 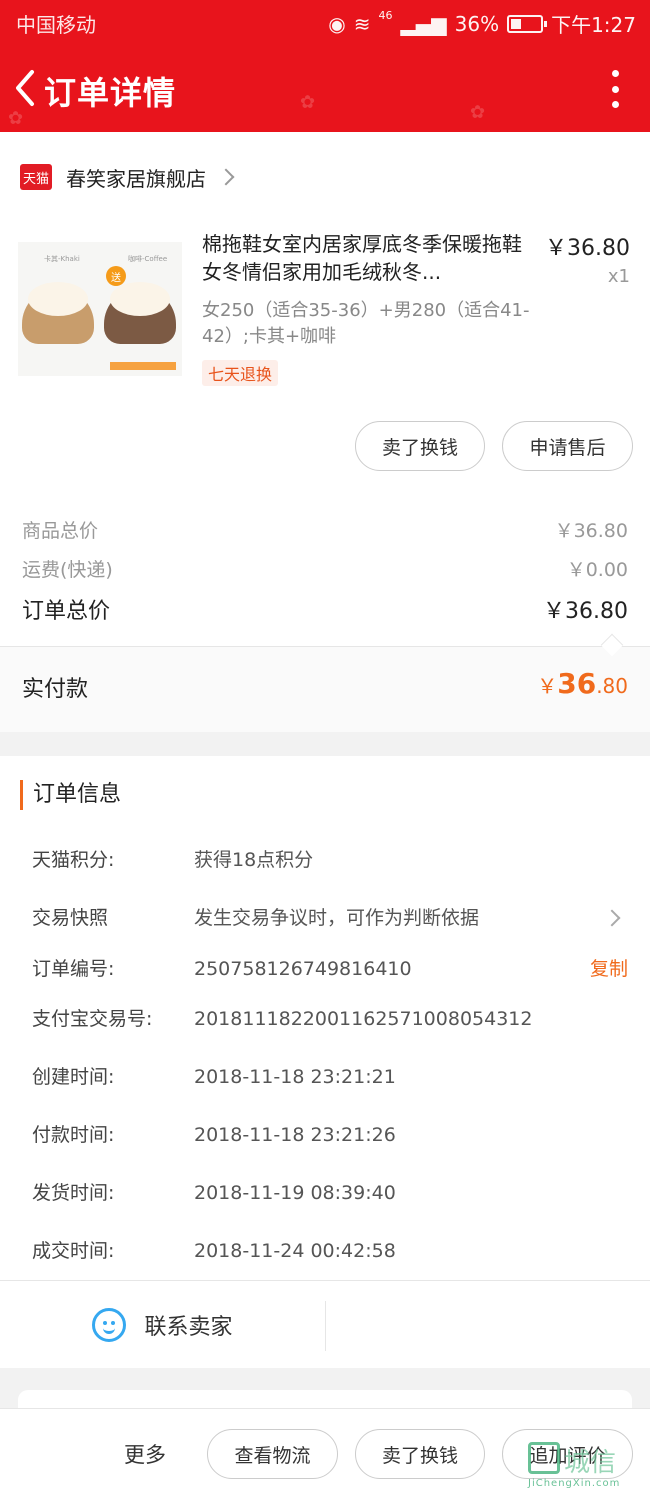 I want to click on network-label: 46, so click(x=385, y=15).